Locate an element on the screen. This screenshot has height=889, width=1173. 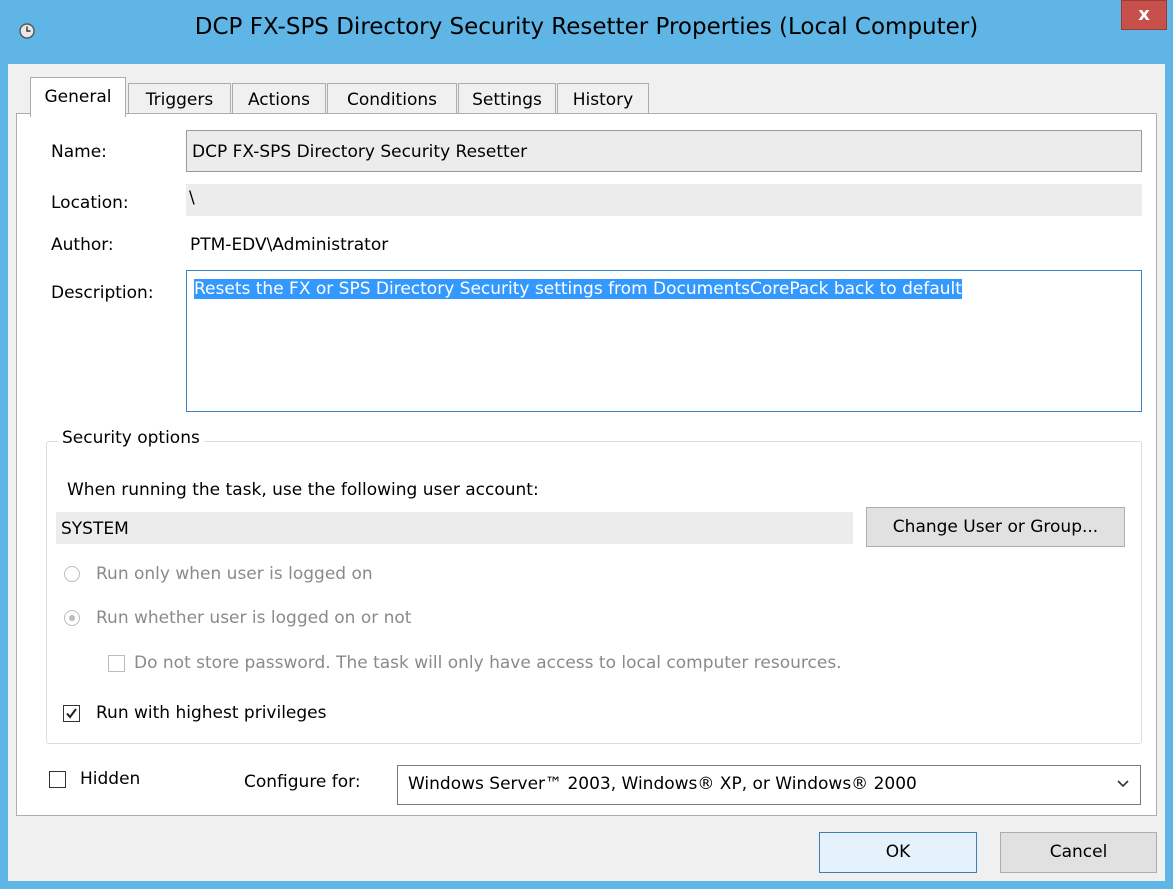
checkmark-icon is located at coordinates (71, 713).